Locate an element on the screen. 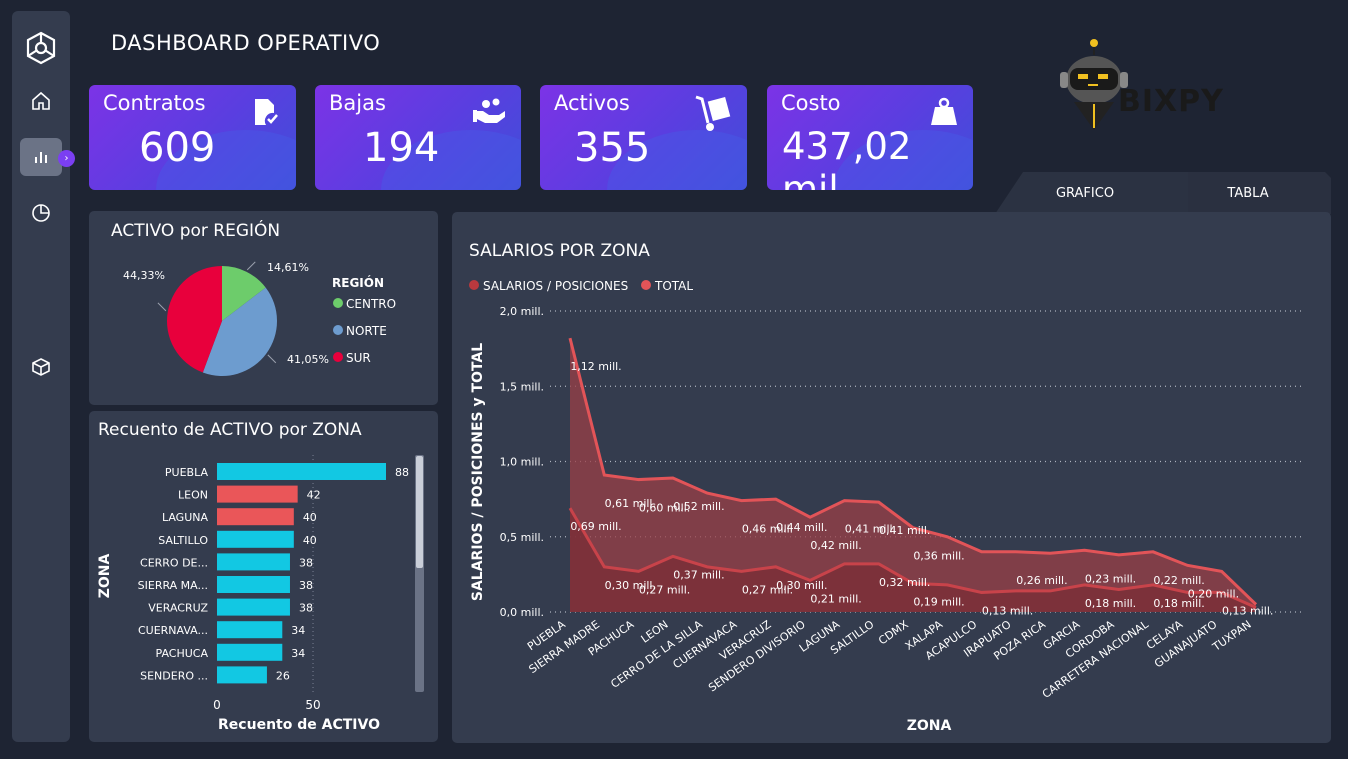  area-y-tick: 1,5 mill. is located at coordinates (522, 386).